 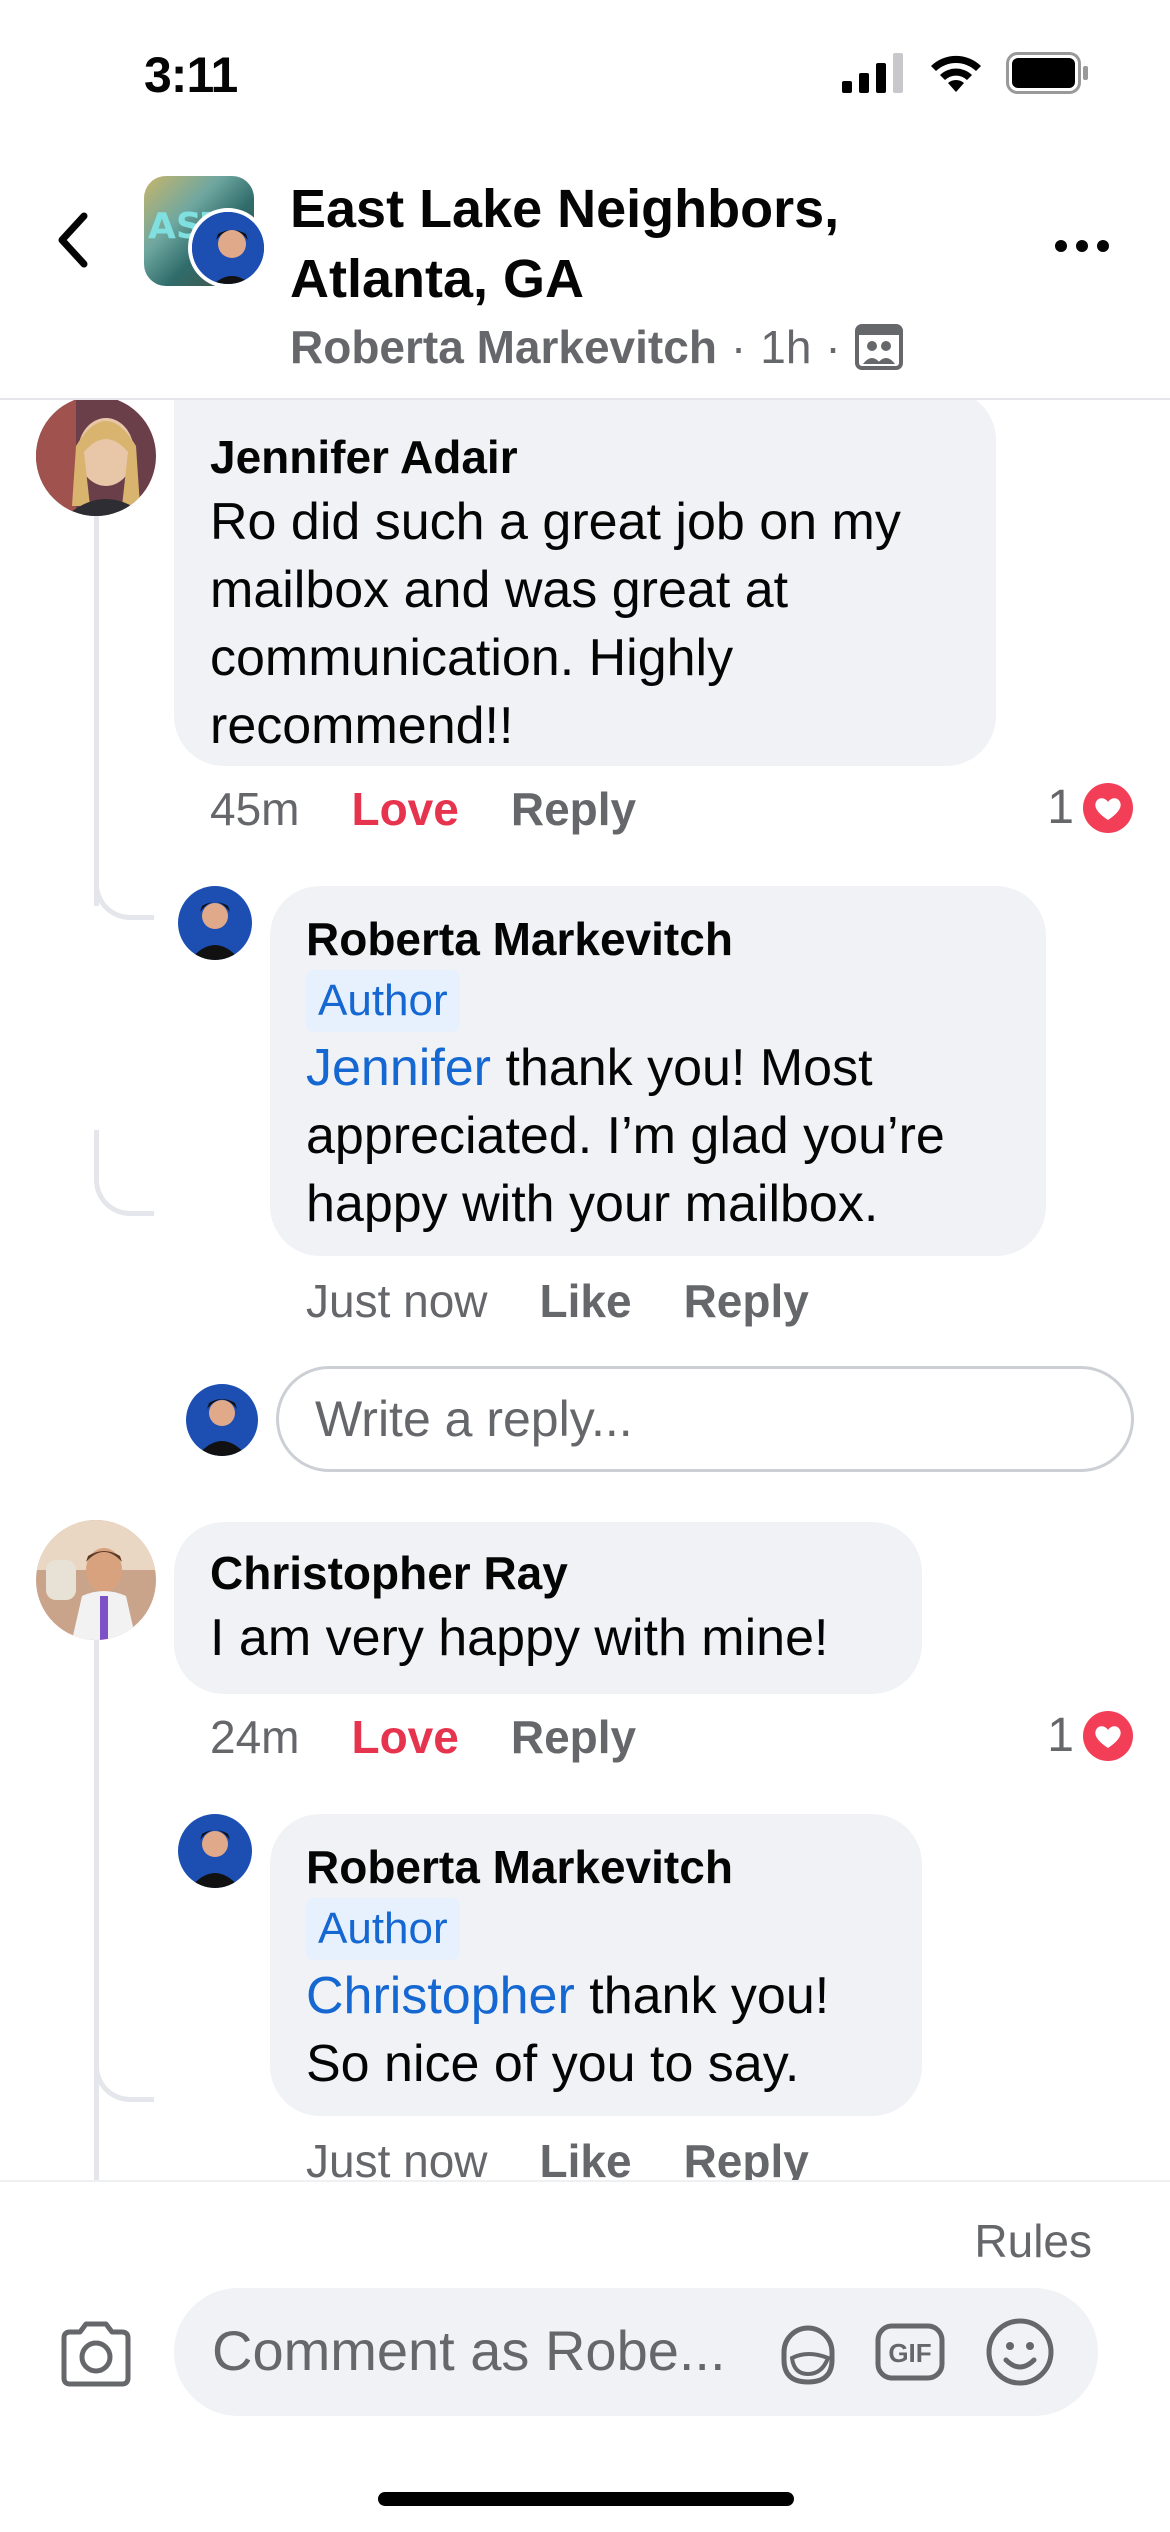 I want to click on comment-actions: 24m Love Reply, so click(x=423, y=1737).